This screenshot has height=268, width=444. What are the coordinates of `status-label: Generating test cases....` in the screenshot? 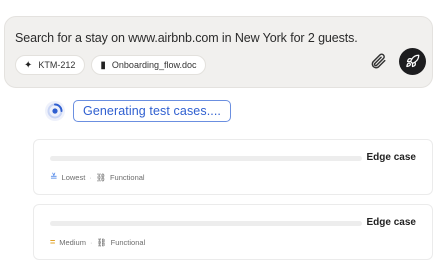 It's located at (152, 111).